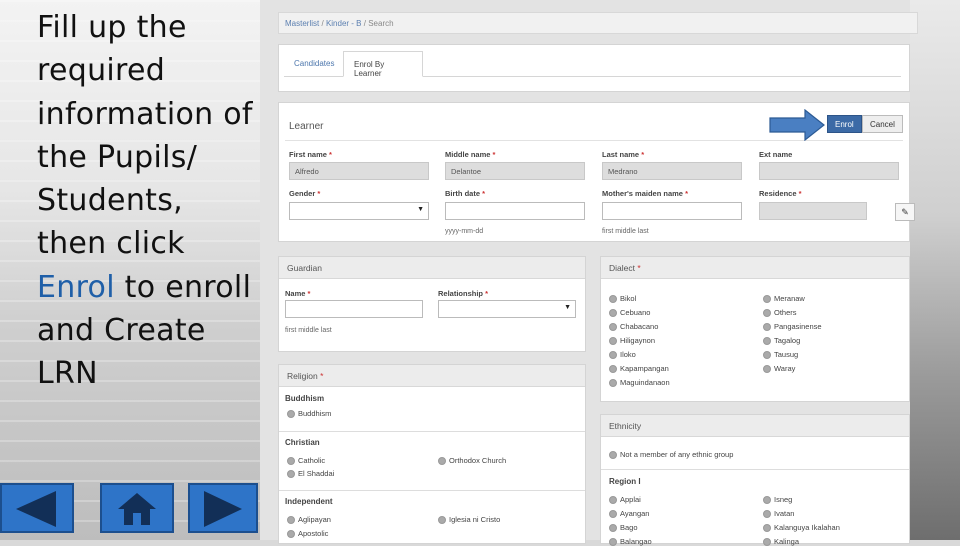  Describe the element at coordinates (623, 527) in the screenshot. I see `ethnicity-option: Bago` at that location.